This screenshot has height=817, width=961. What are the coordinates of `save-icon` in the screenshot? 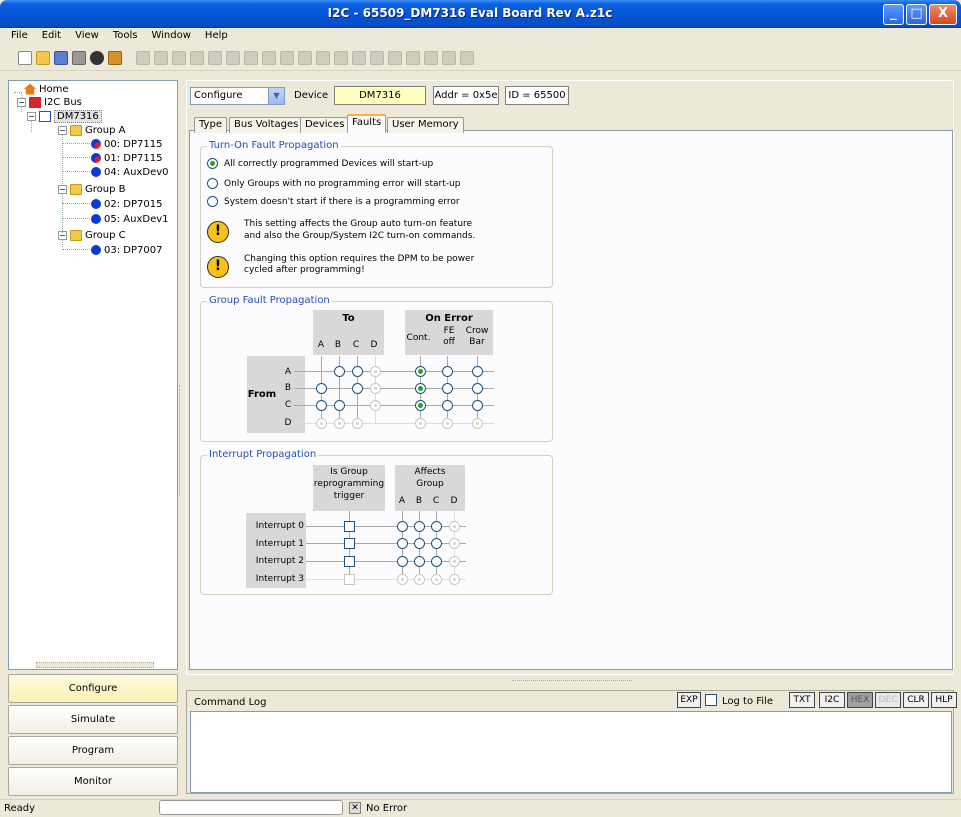 It's located at (61, 58).